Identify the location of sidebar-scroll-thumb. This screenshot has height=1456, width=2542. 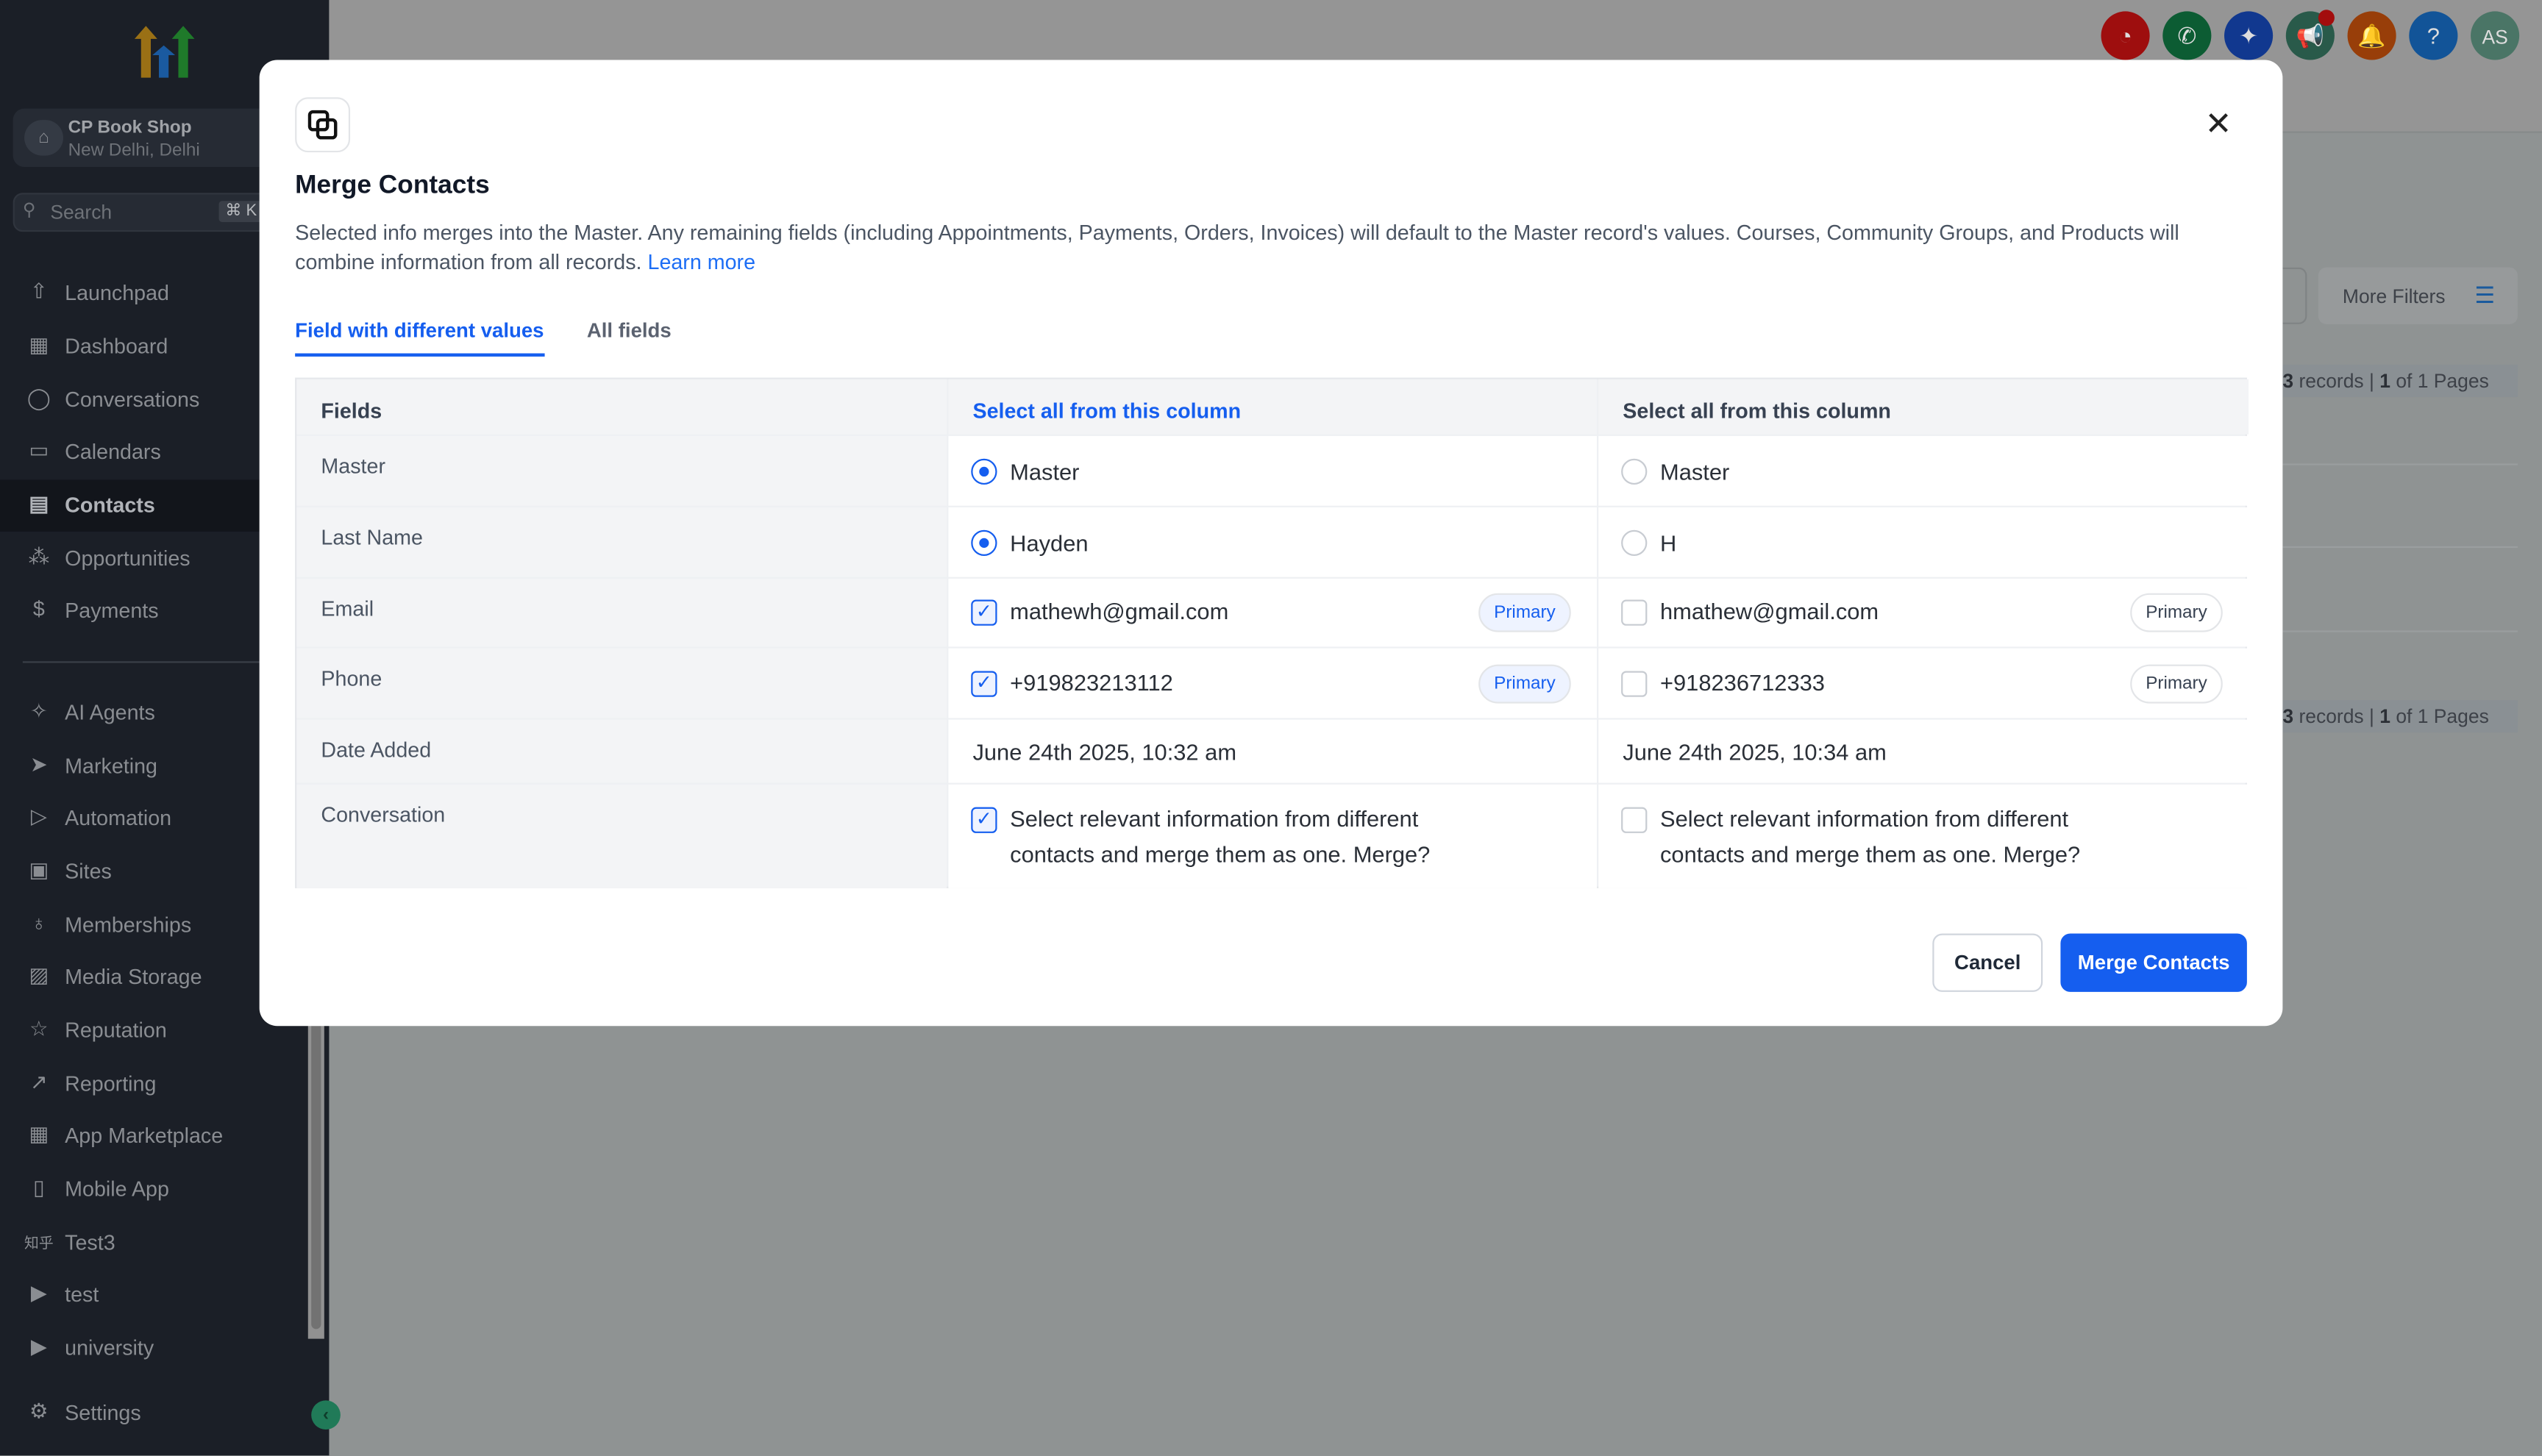
(316, 1175).